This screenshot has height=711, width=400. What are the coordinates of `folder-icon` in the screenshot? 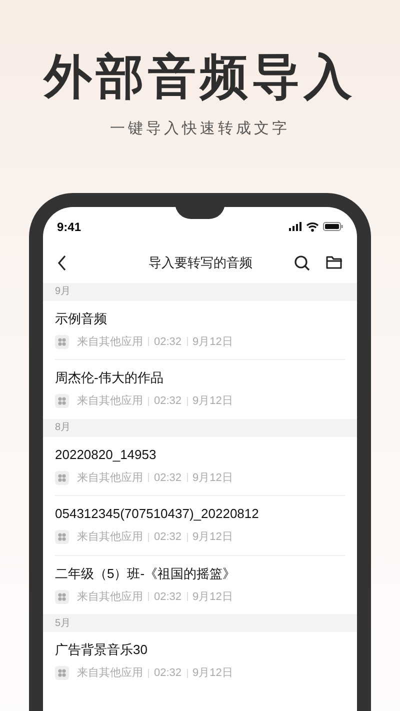 It's located at (334, 262).